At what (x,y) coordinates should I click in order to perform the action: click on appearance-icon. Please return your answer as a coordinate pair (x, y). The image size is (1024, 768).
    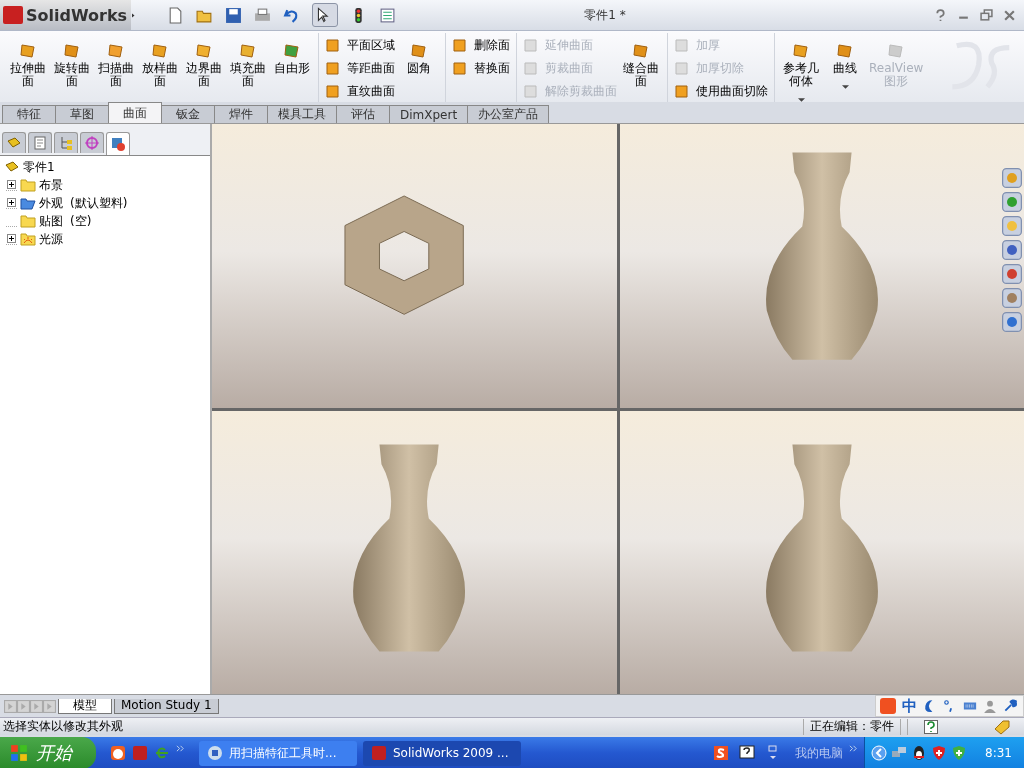
    Looking at the image, I should click on (118, 144).